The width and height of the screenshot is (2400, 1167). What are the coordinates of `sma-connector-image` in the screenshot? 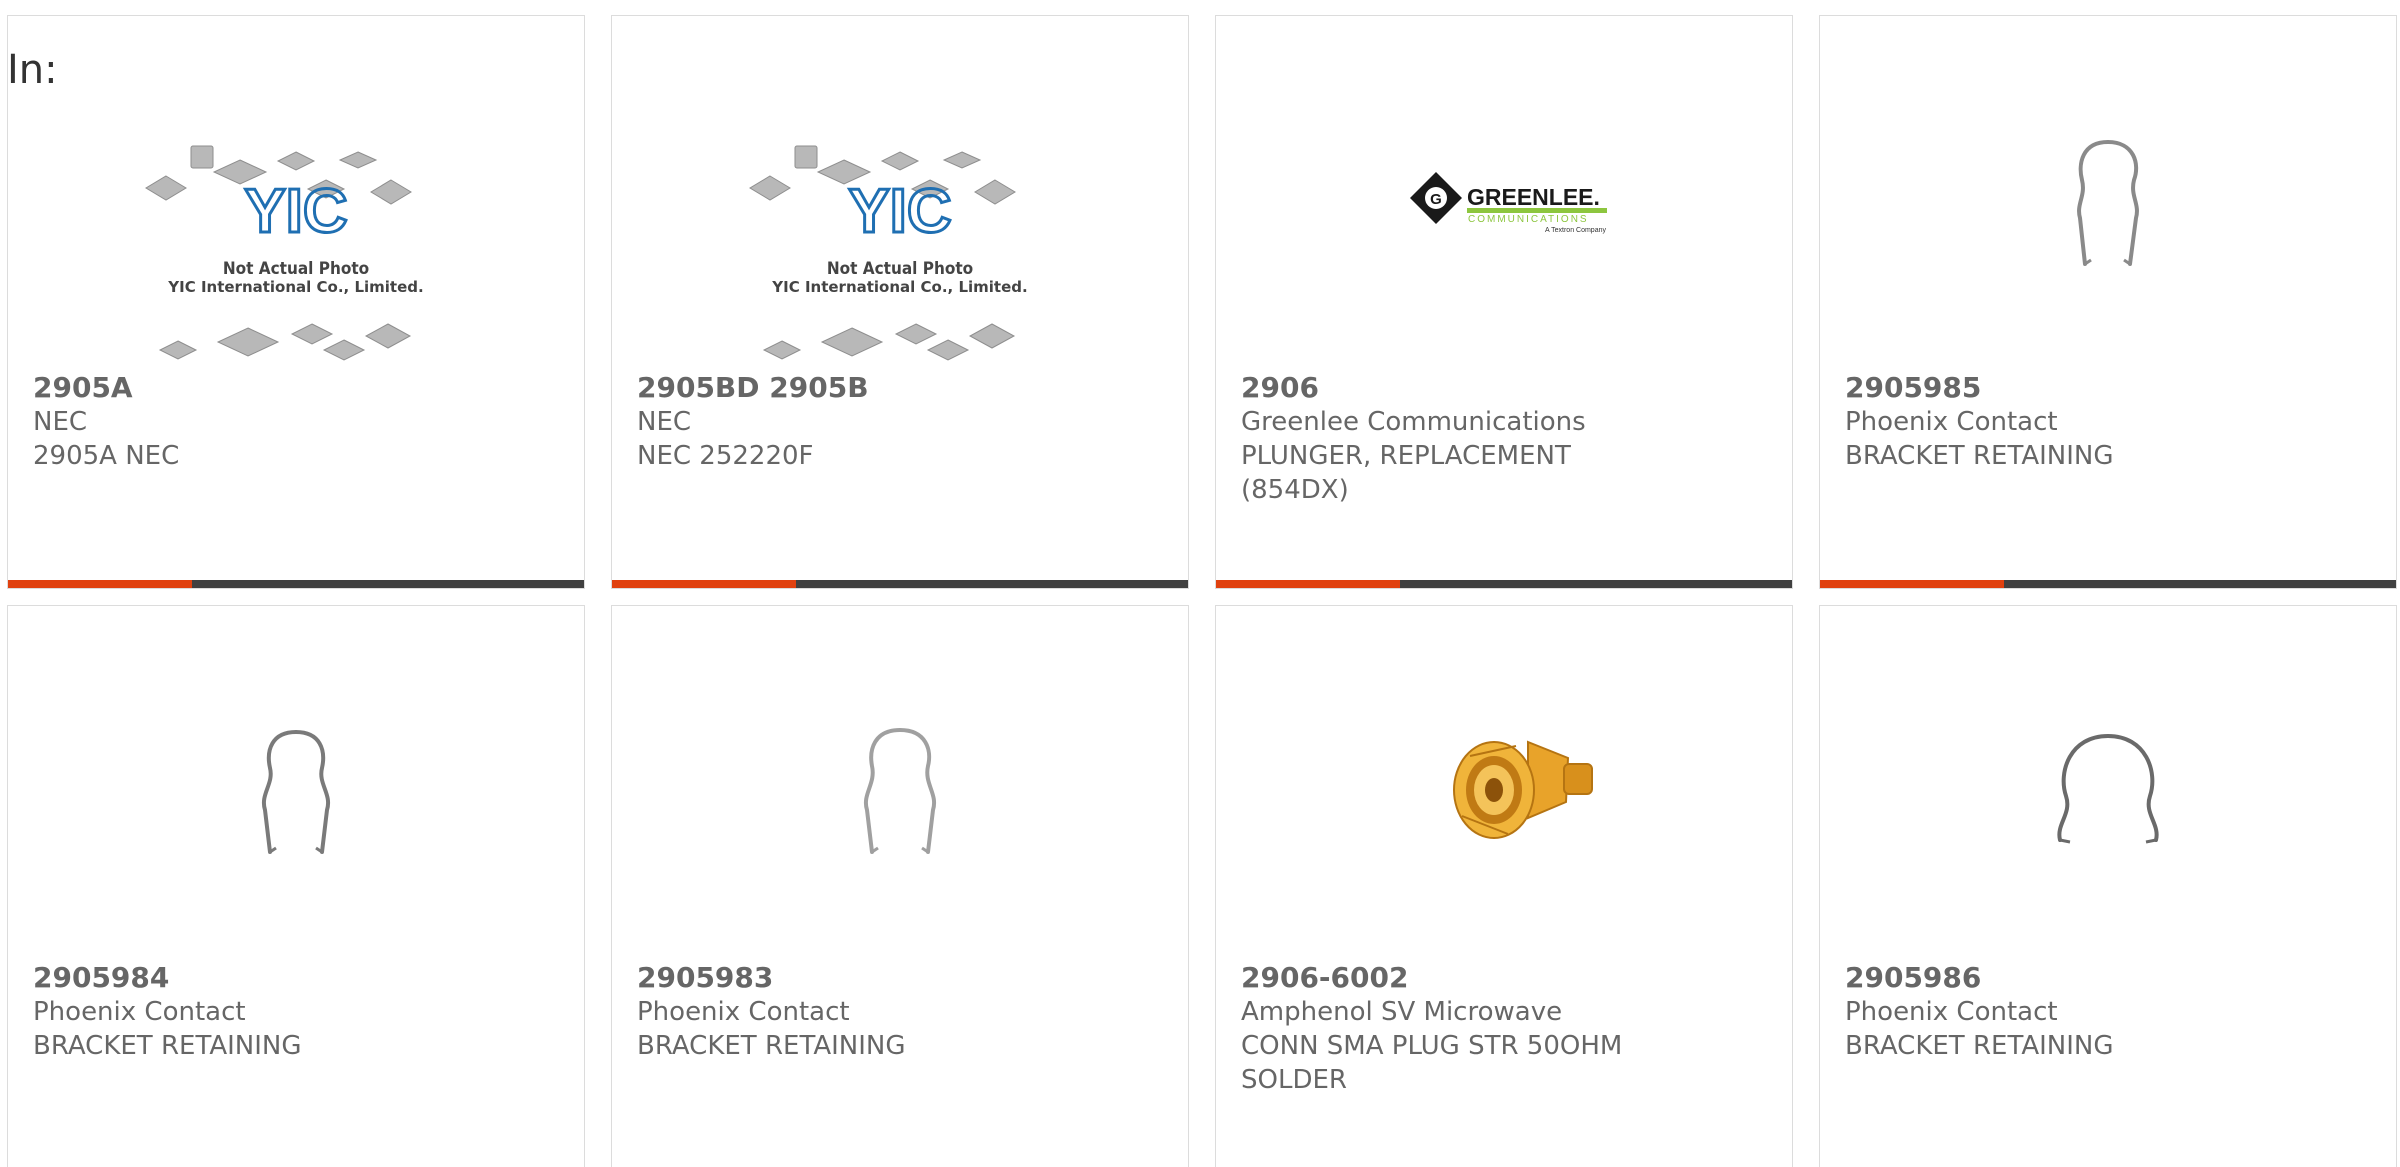 It's located at (1523, 789).